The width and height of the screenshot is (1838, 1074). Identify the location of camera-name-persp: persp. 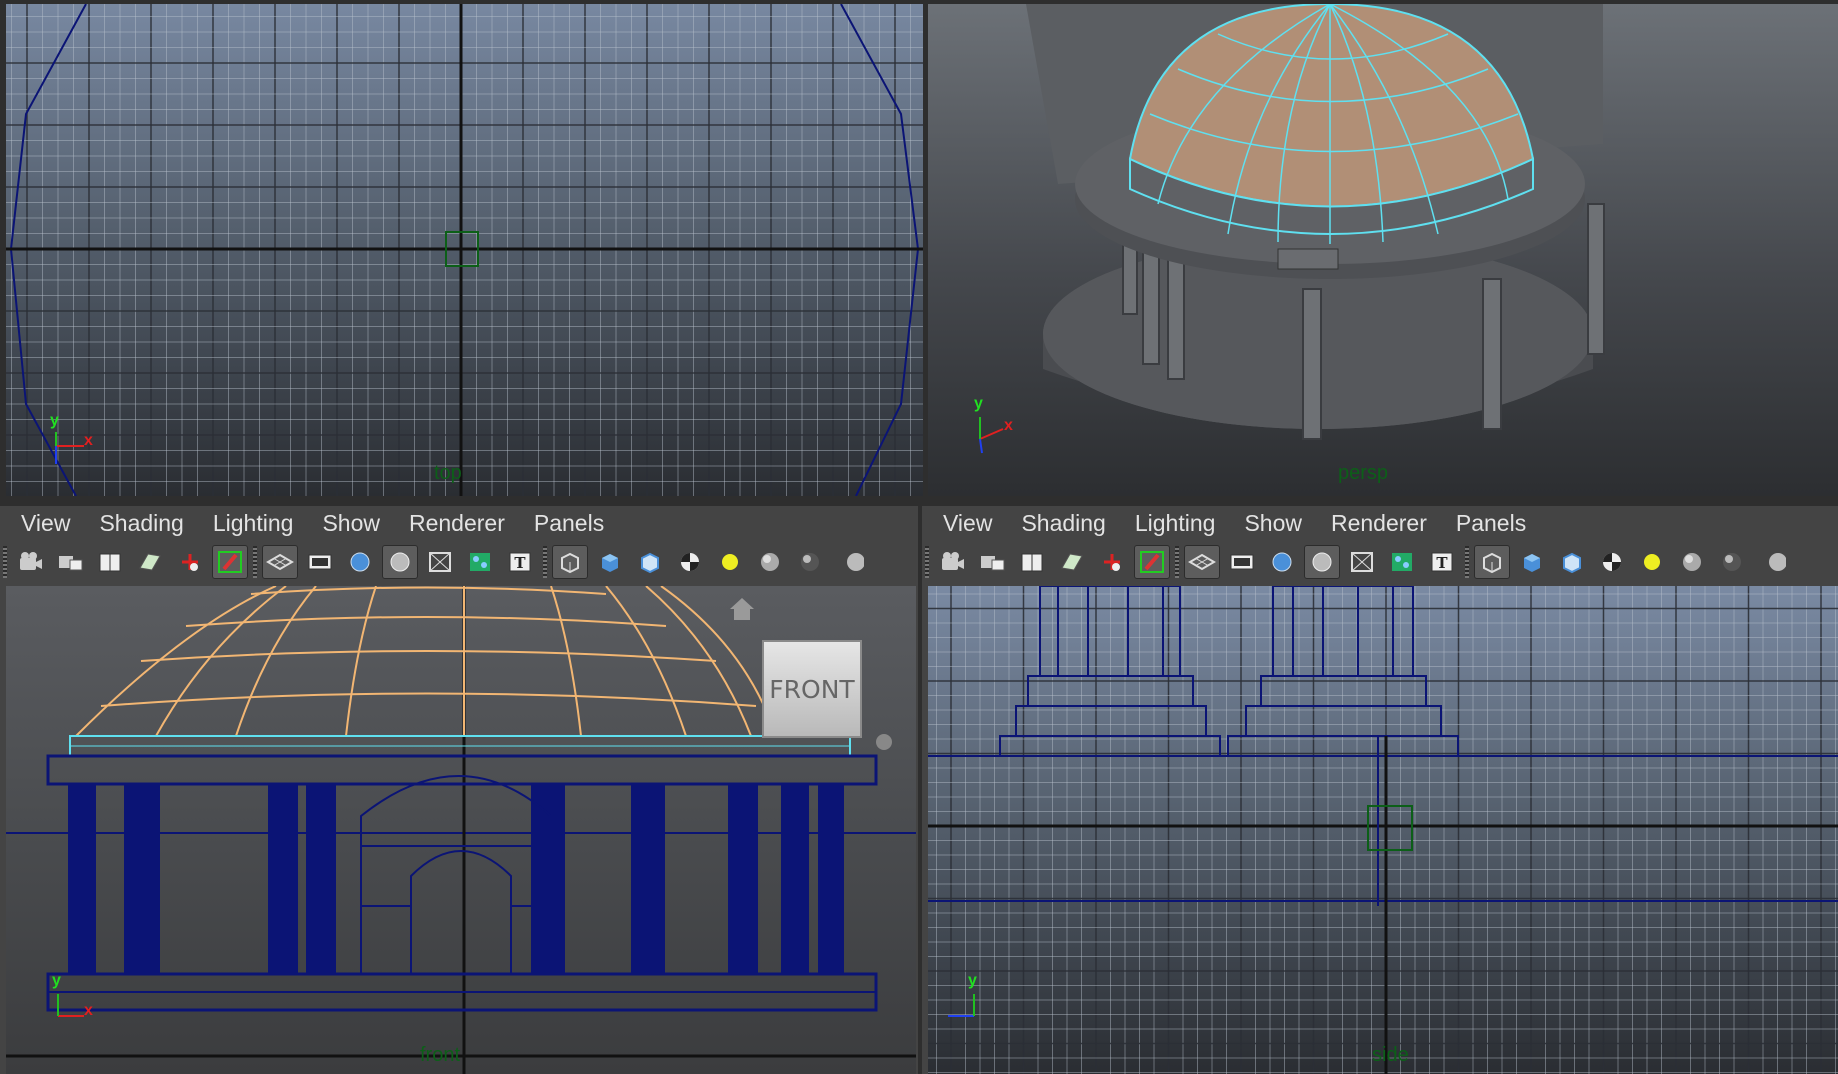
(1363, 473).